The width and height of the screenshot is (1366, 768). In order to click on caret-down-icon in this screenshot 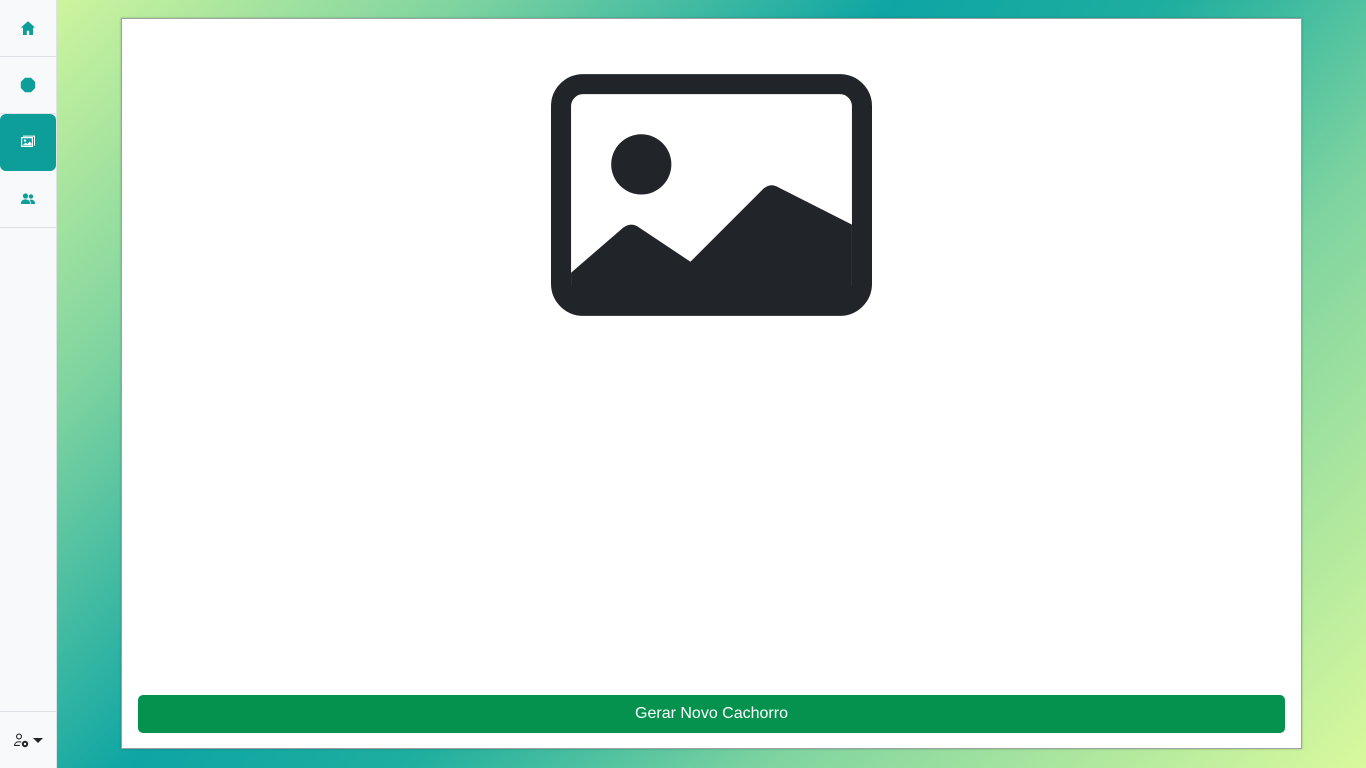, I will do `click(38, 740)`.